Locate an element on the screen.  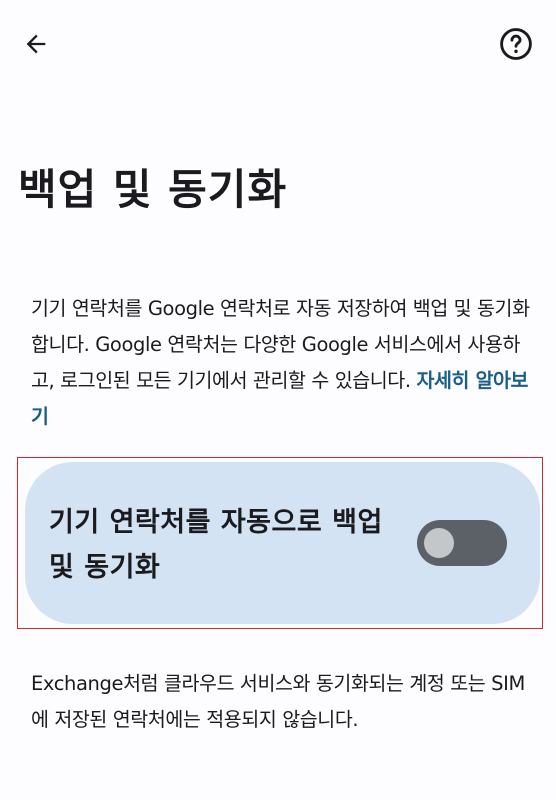
switch-thumb is located at coordinates (439, 543).